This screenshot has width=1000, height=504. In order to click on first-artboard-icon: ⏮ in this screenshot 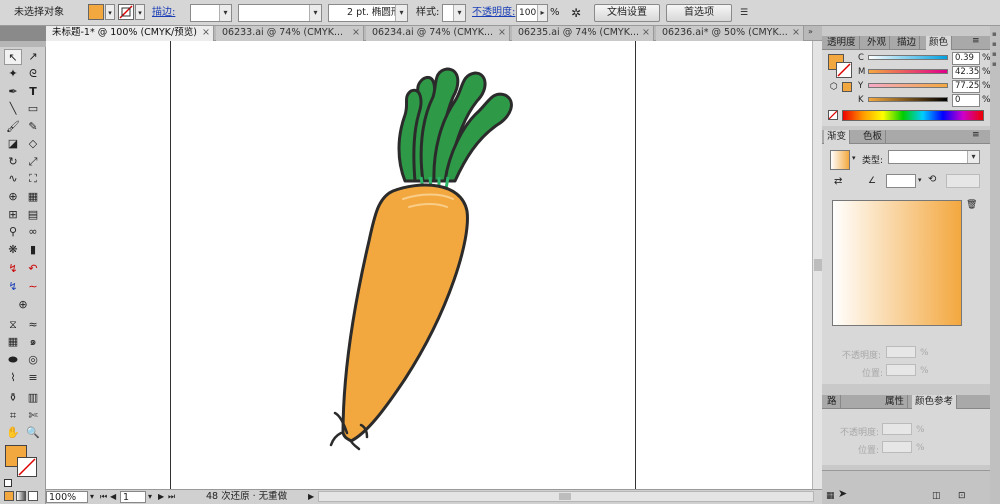, I will do `click(103, 497)`.